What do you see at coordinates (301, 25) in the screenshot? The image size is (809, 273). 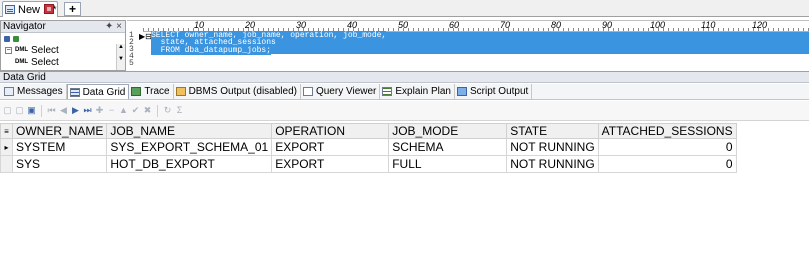 I see `ruler-tick: 30` at bounding box center [301, 25].